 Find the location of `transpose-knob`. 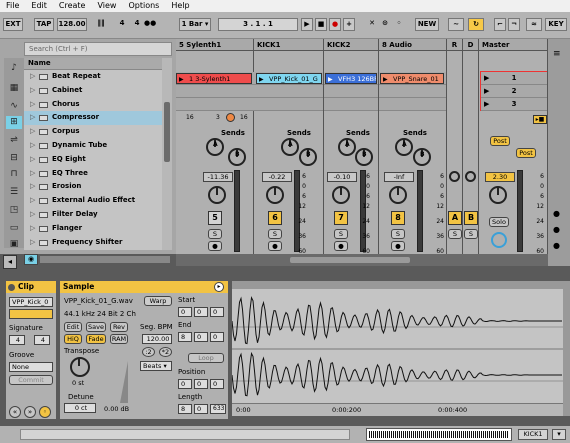

transpose-knob is located at coordinates (80, 367).